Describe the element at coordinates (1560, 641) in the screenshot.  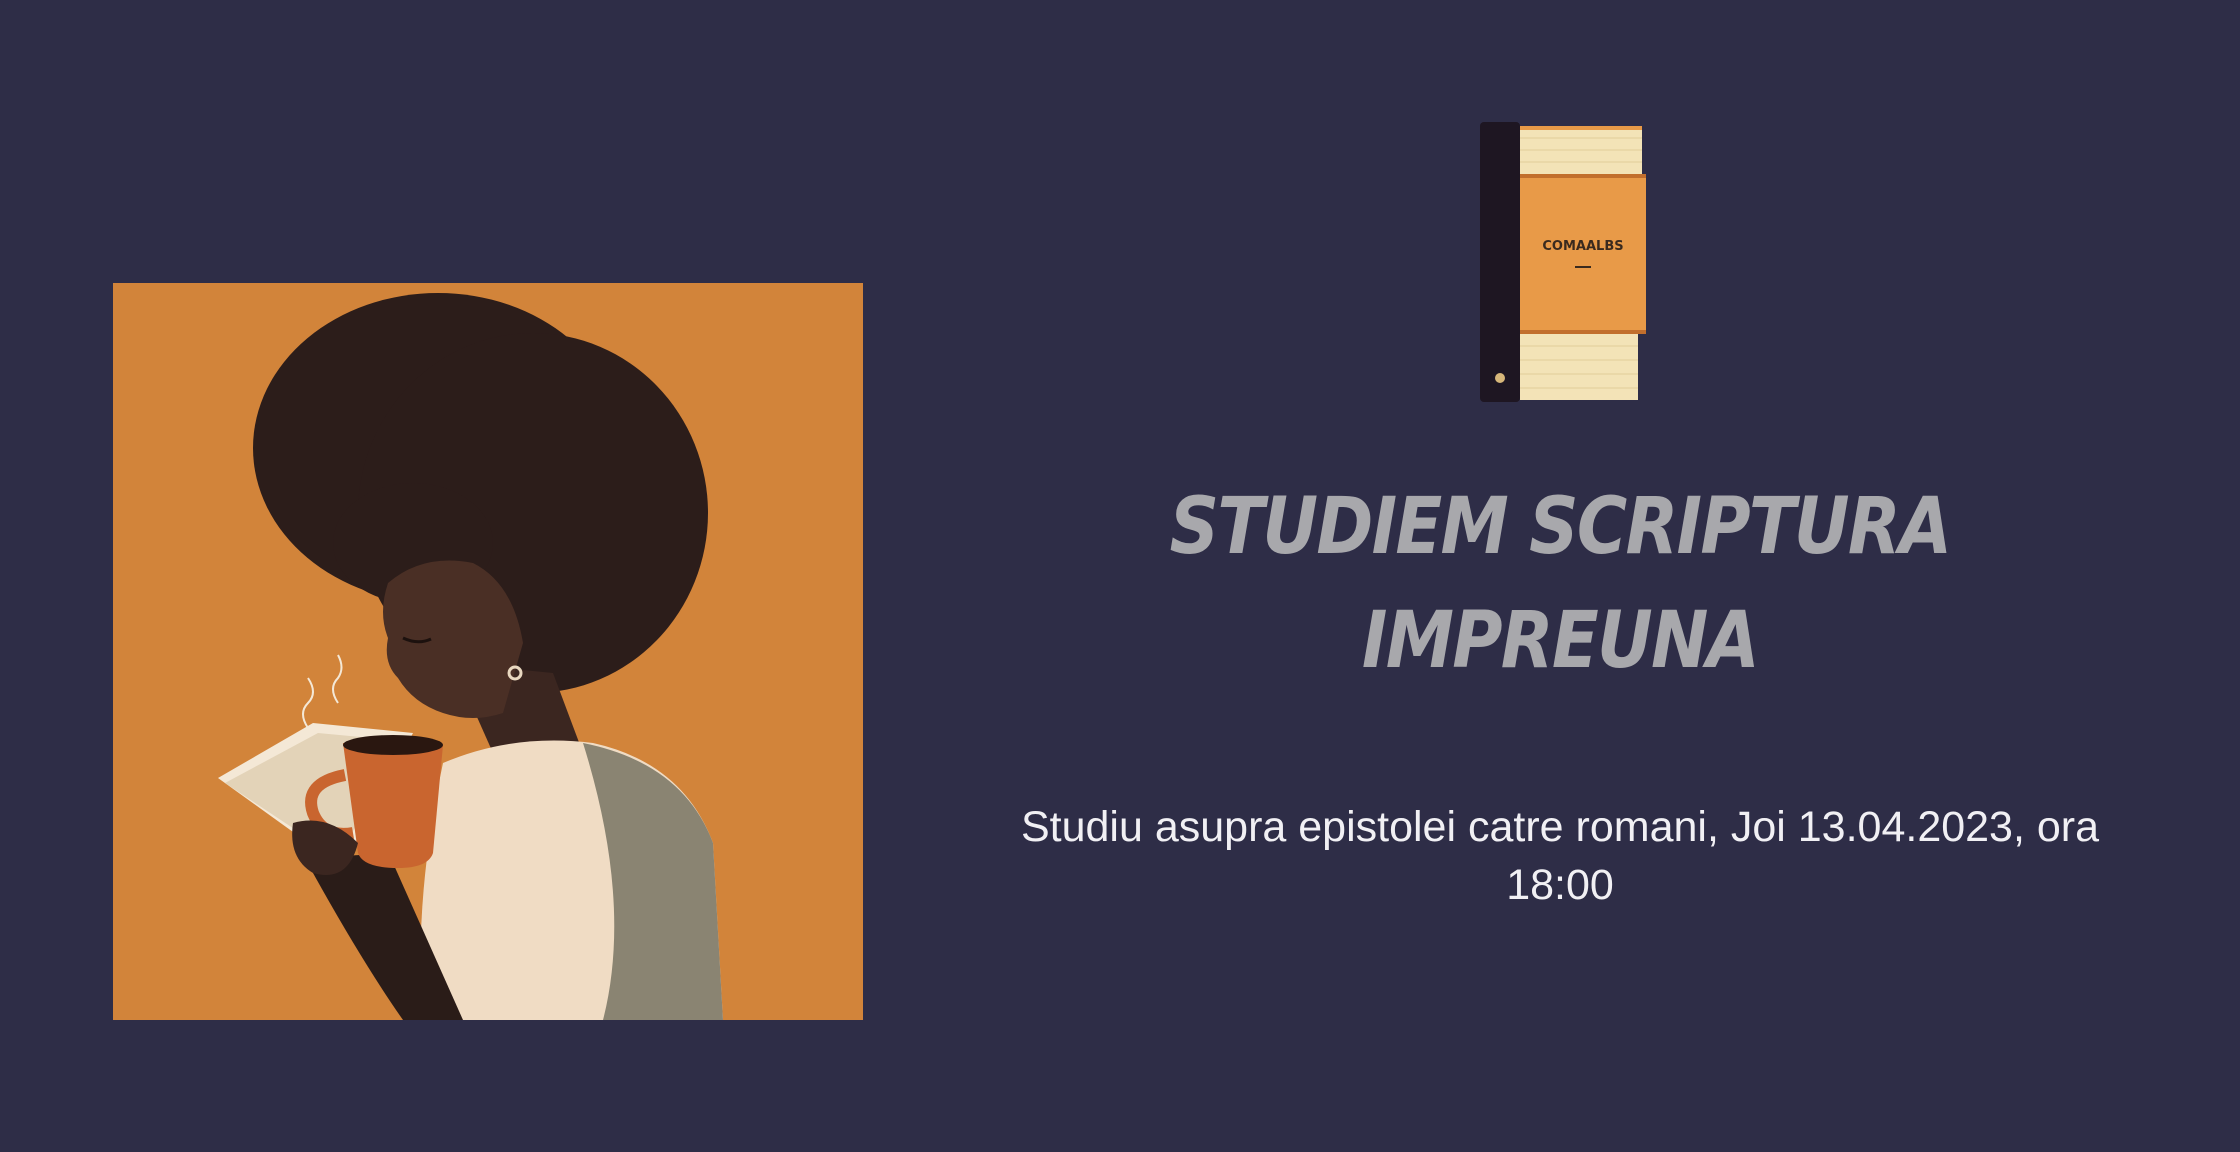
I see `title-line-2: IMPREUNA` at that location.